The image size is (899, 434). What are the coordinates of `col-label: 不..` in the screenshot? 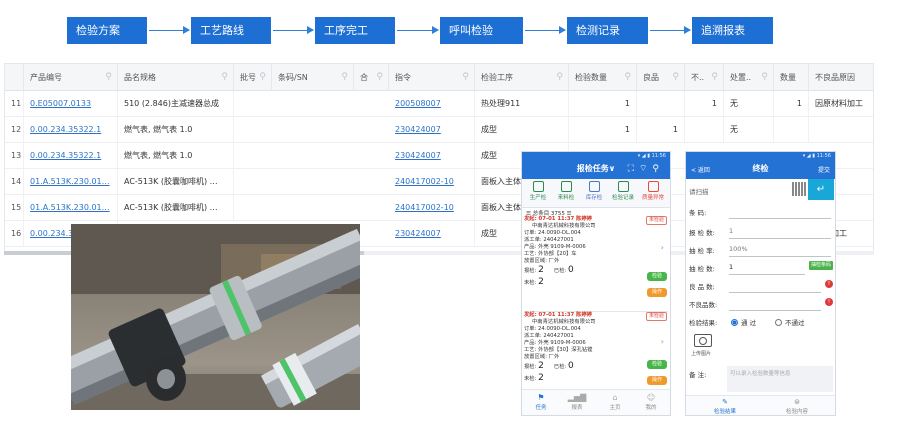 It's located at (698, 77).